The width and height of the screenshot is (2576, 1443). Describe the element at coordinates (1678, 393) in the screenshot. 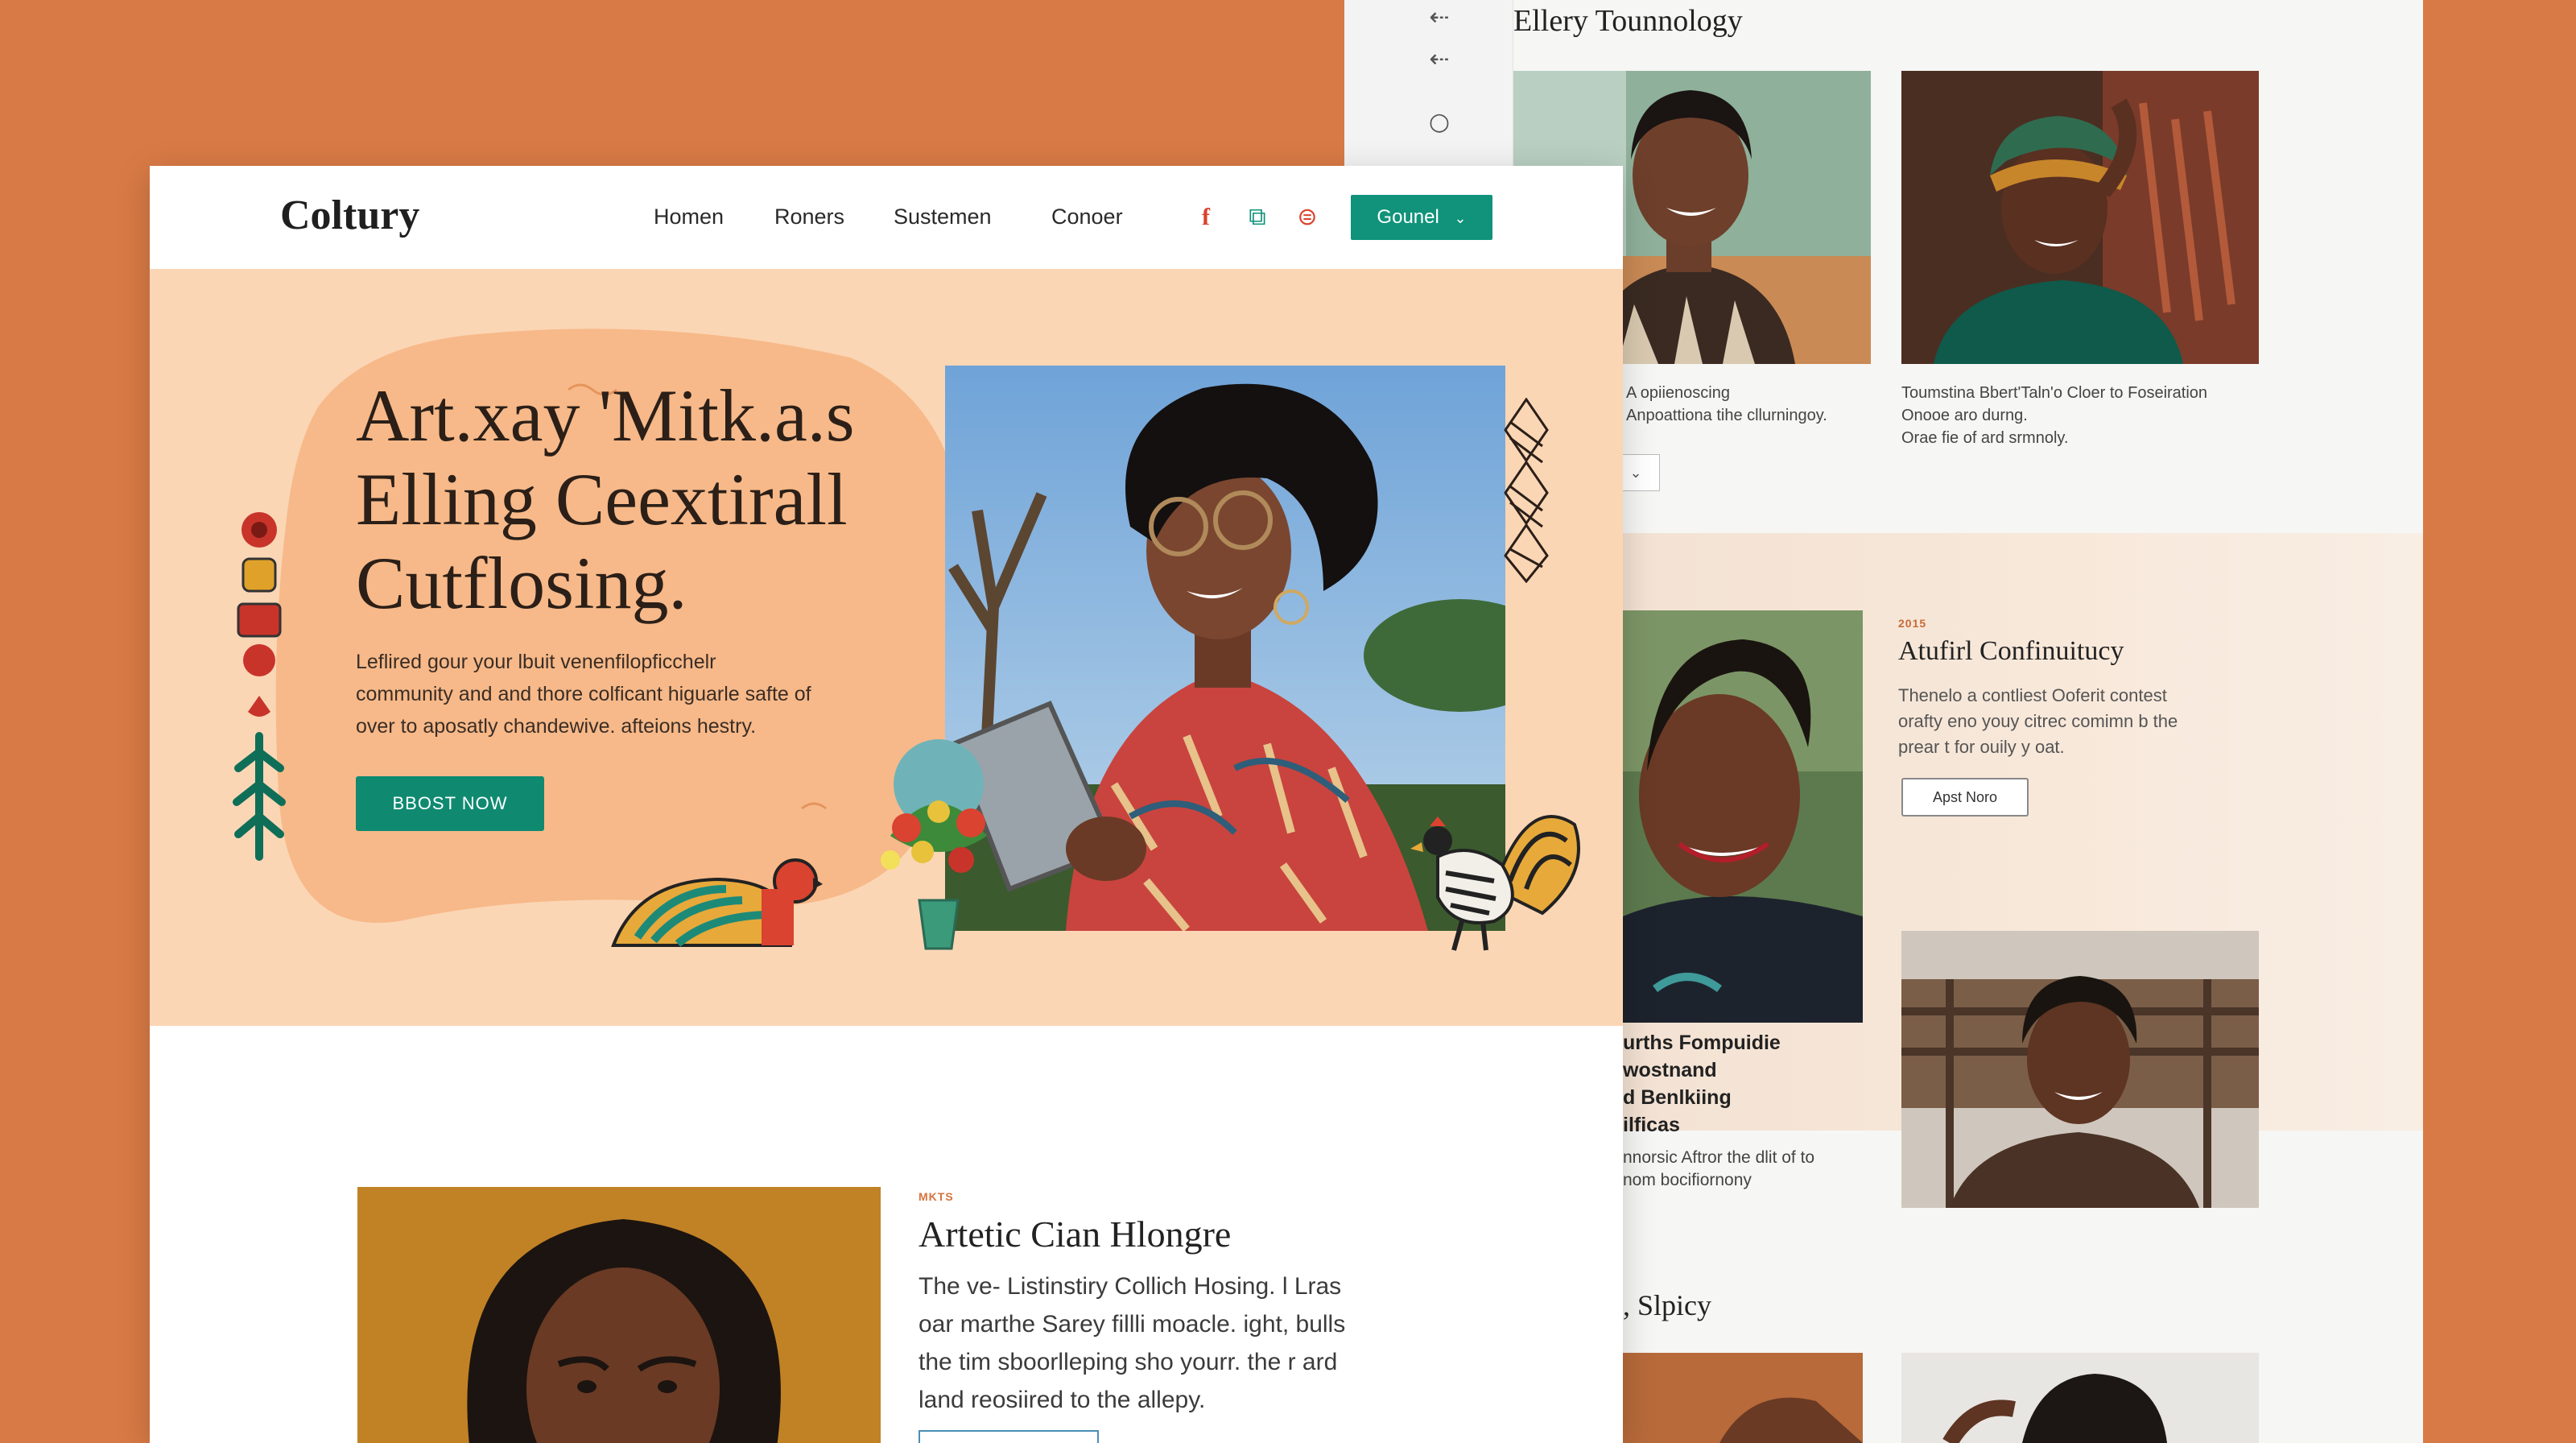

I see `caption-line: A opiienoscing` at that location.